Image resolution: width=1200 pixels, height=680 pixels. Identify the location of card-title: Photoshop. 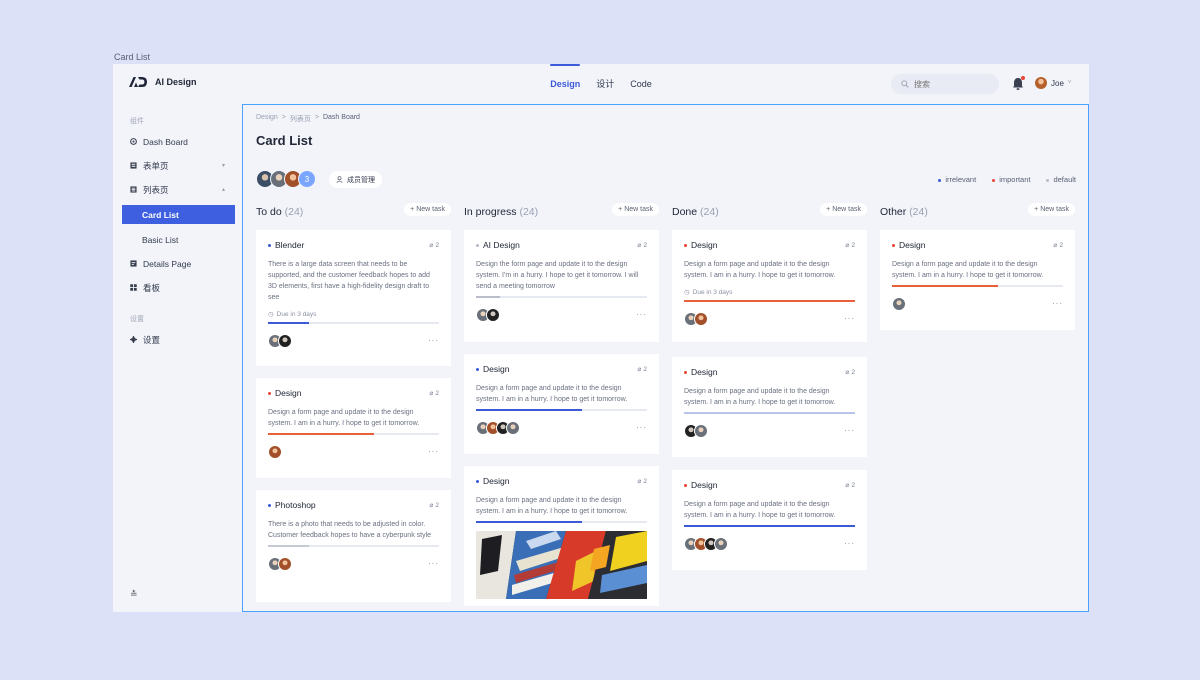
(292, 505).